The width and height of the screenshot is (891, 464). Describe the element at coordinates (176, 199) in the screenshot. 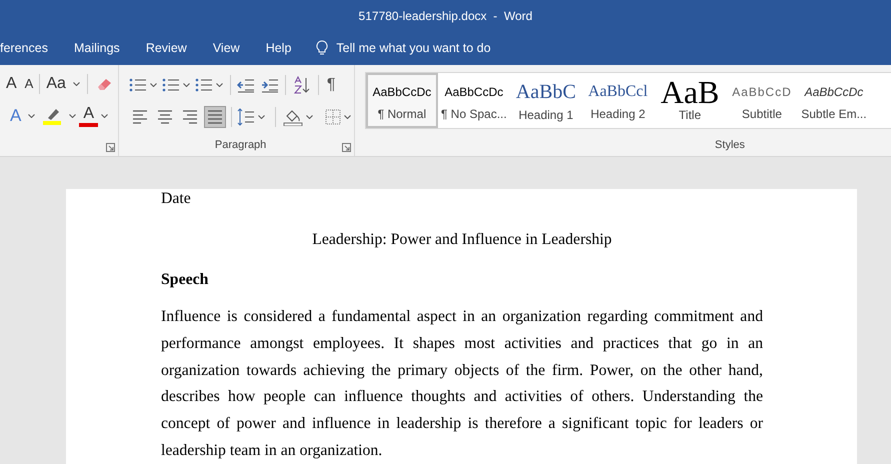

I see `date-text: Date` at that location.